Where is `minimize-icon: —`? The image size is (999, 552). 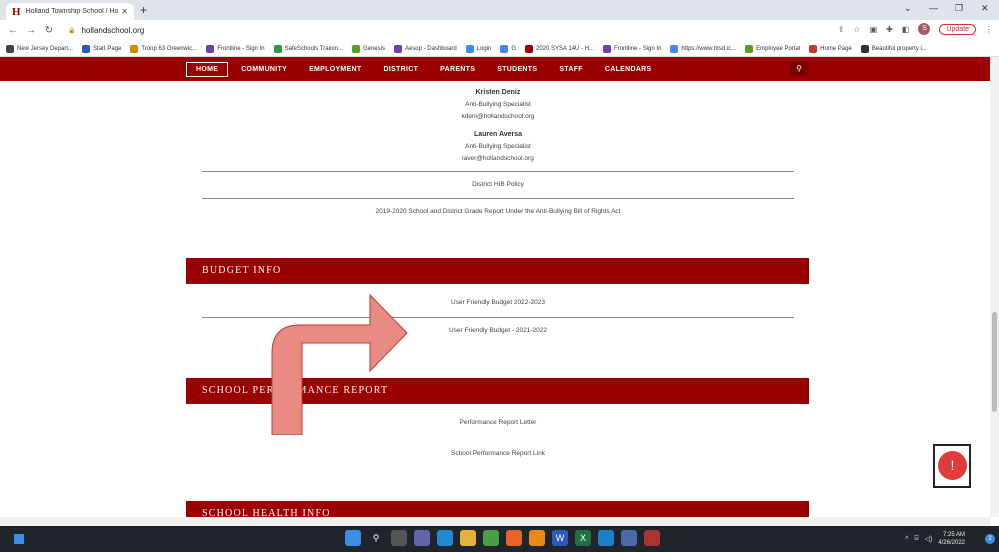 minimize-icon: — is located at coordinates (933, 8).